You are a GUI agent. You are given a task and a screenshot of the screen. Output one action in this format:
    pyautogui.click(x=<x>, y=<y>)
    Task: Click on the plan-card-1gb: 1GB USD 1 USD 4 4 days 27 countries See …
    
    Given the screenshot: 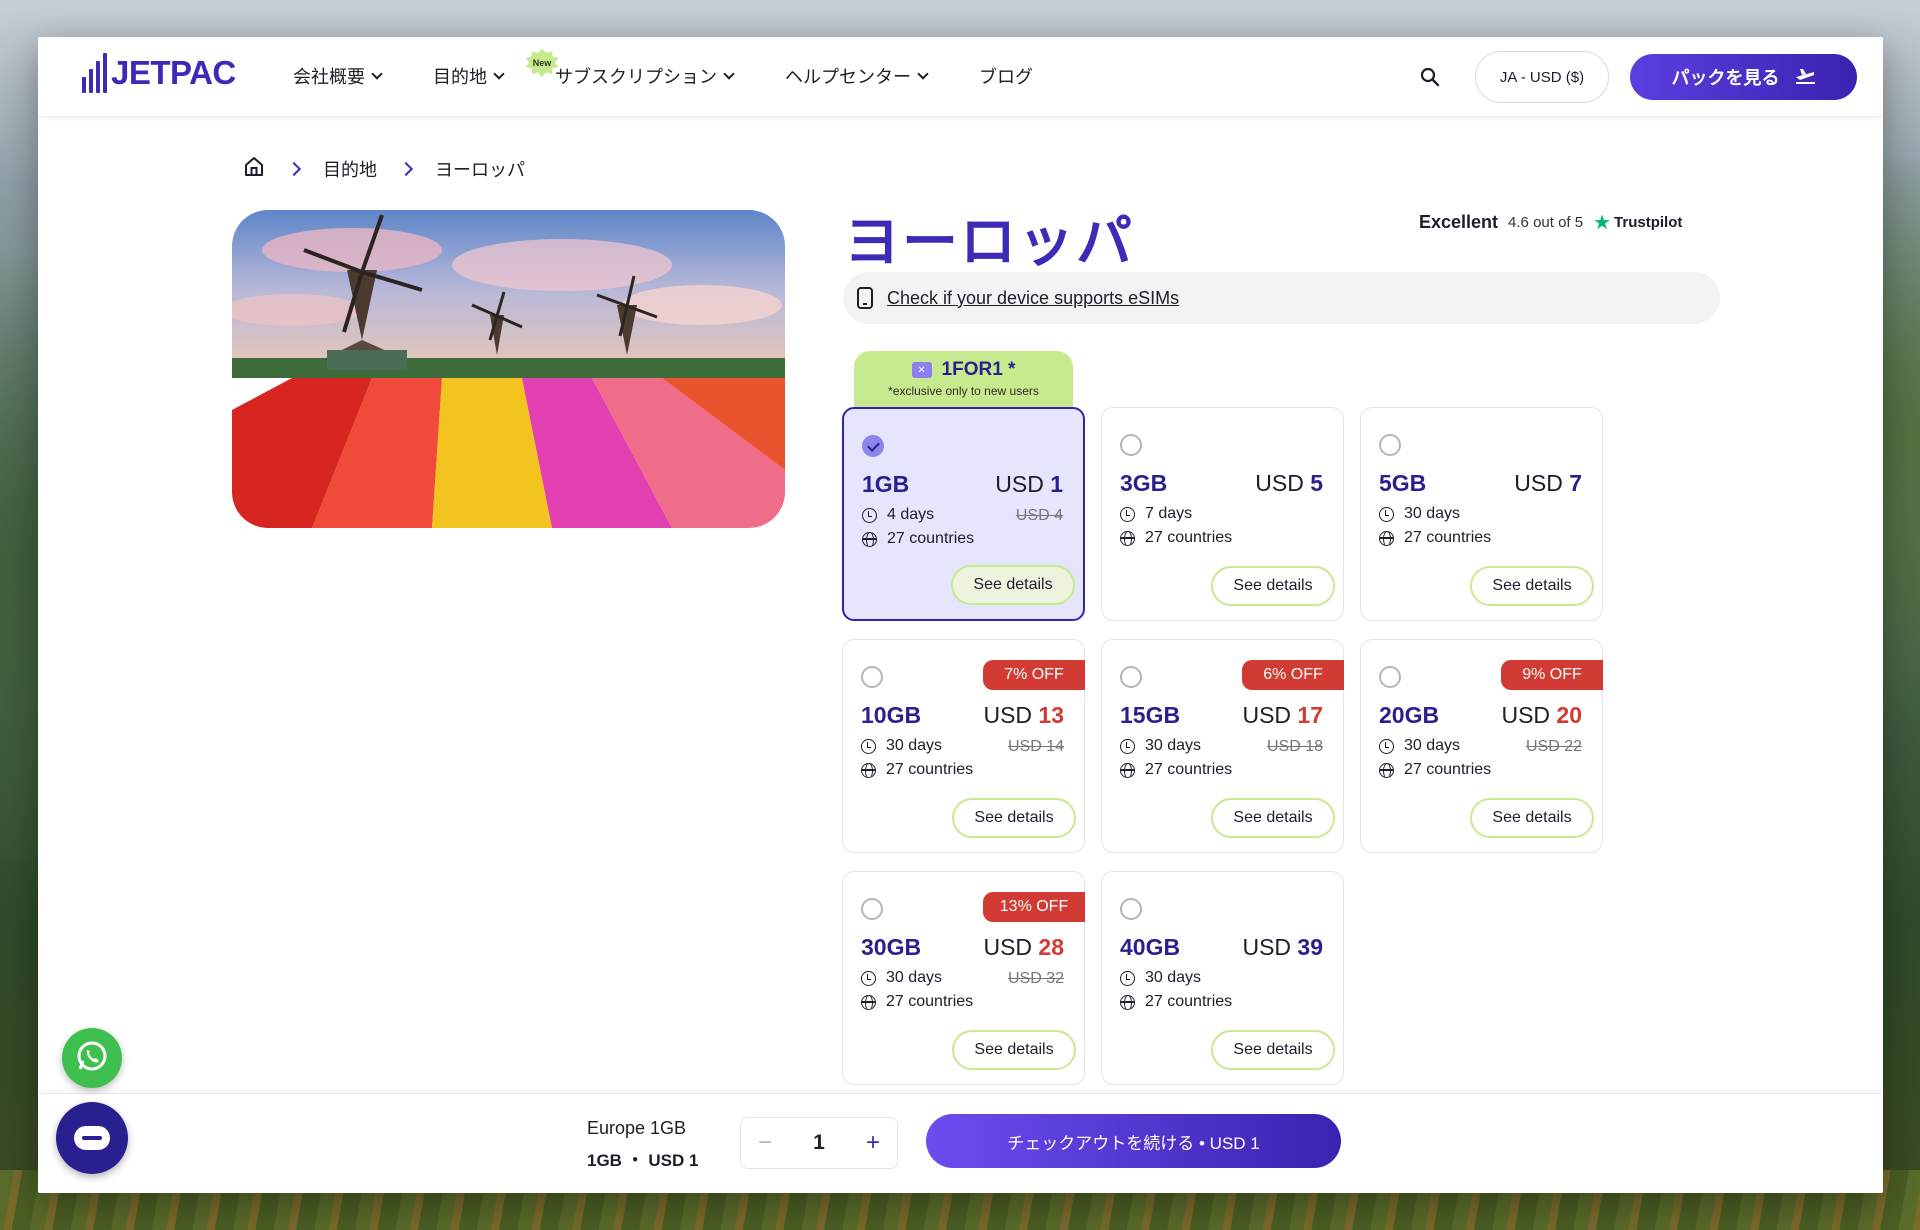 What is the action you would take?
    pyautogui.click(x=963, y=514)
    